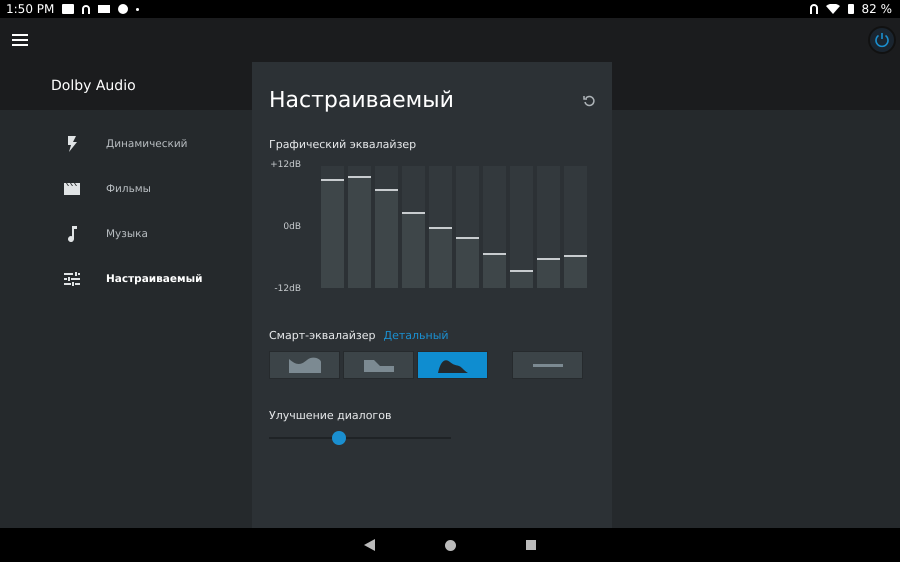 Image resolution: width=900 pixels, height=562 pixels. I want to click on section-label: Улучшение диалогов, so click(330, 415).